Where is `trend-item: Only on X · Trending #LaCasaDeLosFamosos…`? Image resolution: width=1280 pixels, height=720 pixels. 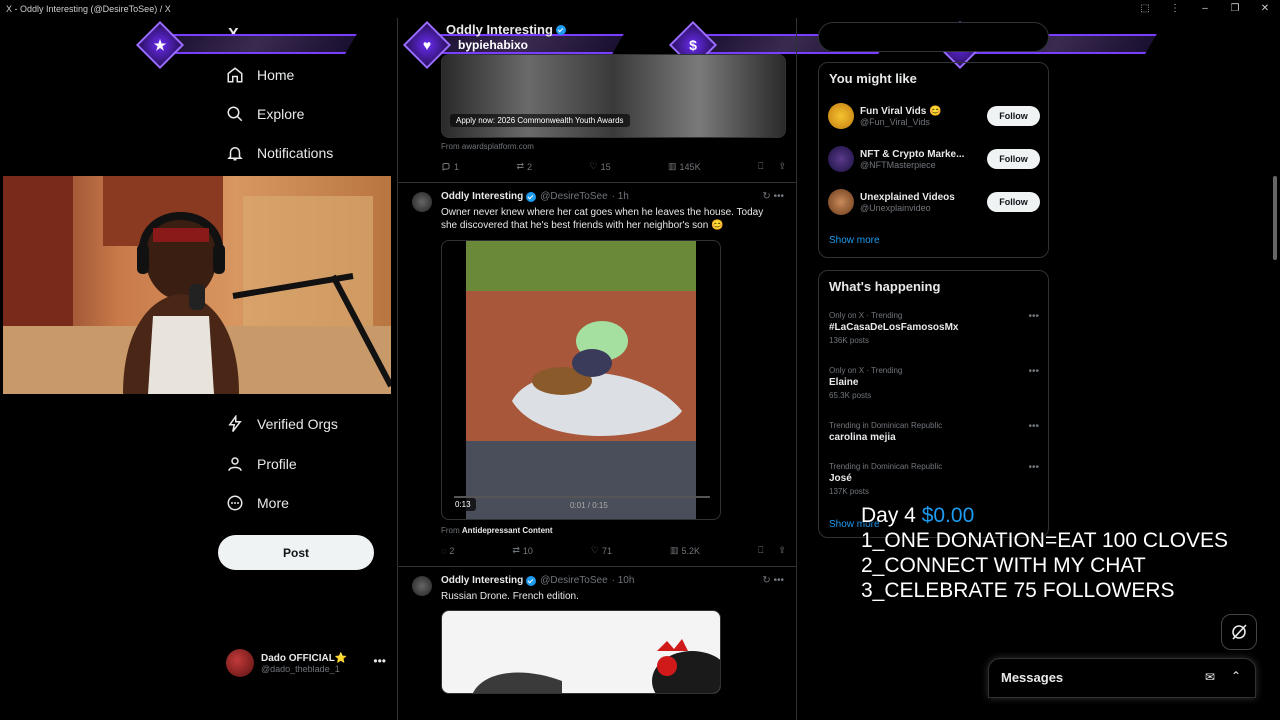
trend-item: Only on X · Trending #LaCasaDeLosFamosos… is located at coordinates (935, 328).